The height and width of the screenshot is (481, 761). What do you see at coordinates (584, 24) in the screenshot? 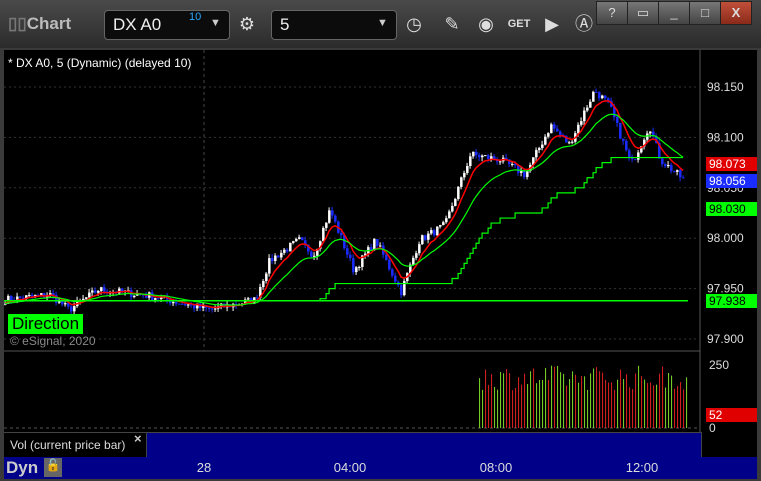
I see `alert-icon: Ⓐ` at bounding box center [584, 24].